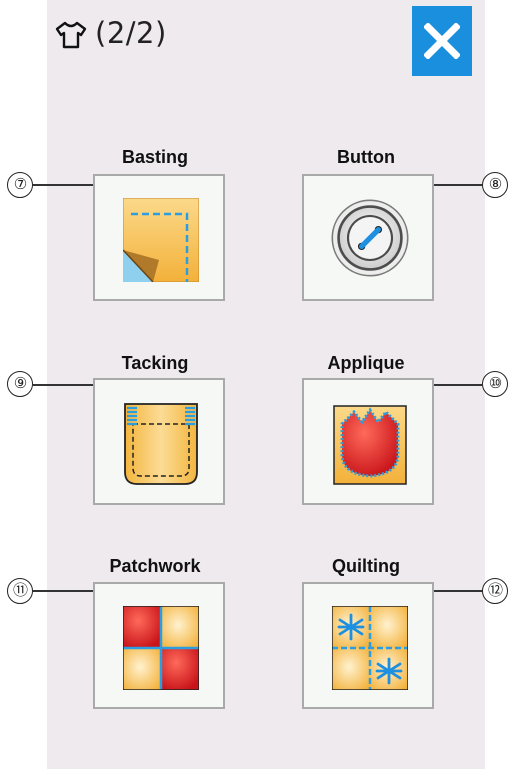 Image resolution: width=522 pixels, height=769 pixels. I want to click on applique-icon, so click(370, 445).